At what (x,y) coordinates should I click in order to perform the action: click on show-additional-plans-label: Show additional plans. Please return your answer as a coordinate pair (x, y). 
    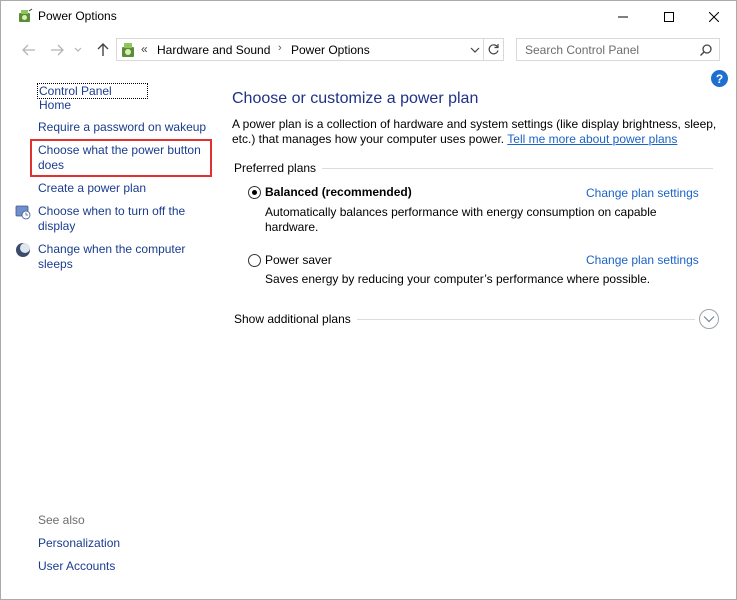
    Looking at the image, I should click on (292, 319).